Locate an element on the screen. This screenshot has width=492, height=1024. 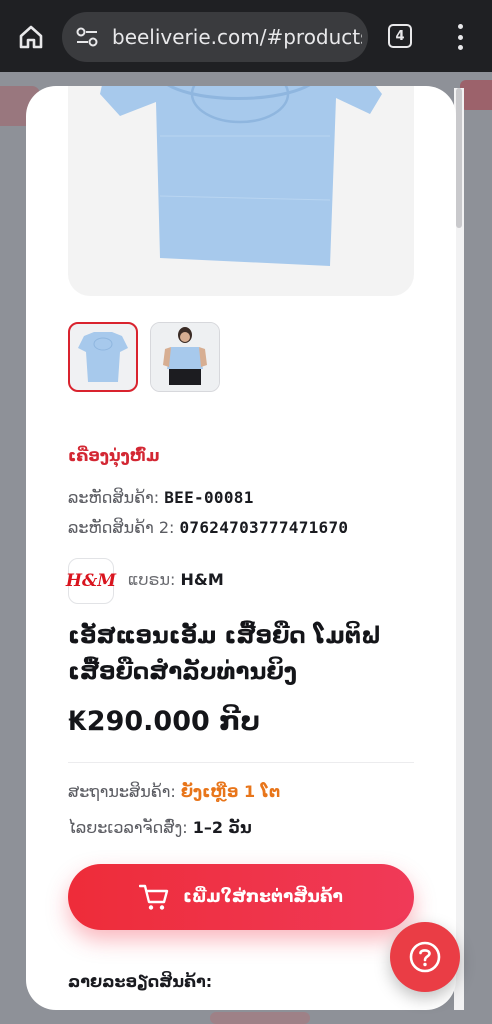
brand-info: ແບຣນ: H&M is located at coordinates (176, 579).